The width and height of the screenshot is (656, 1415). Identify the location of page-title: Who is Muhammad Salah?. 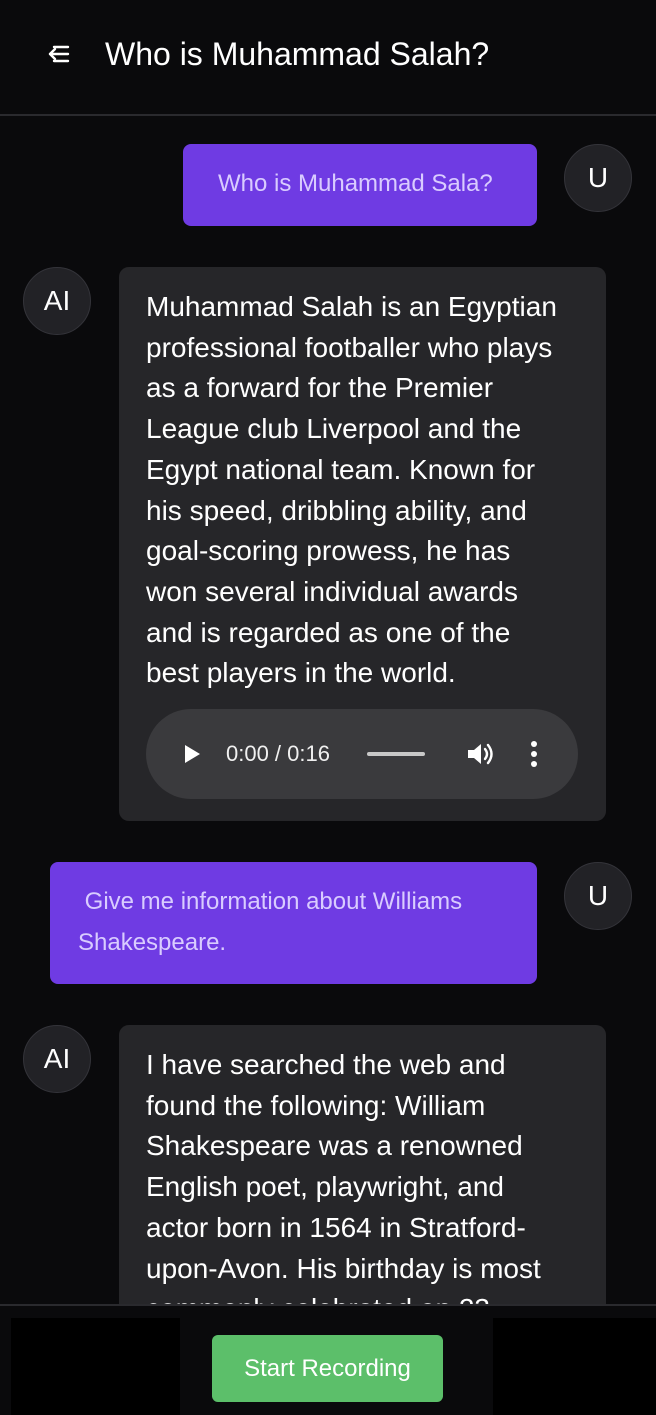
(297, 54).